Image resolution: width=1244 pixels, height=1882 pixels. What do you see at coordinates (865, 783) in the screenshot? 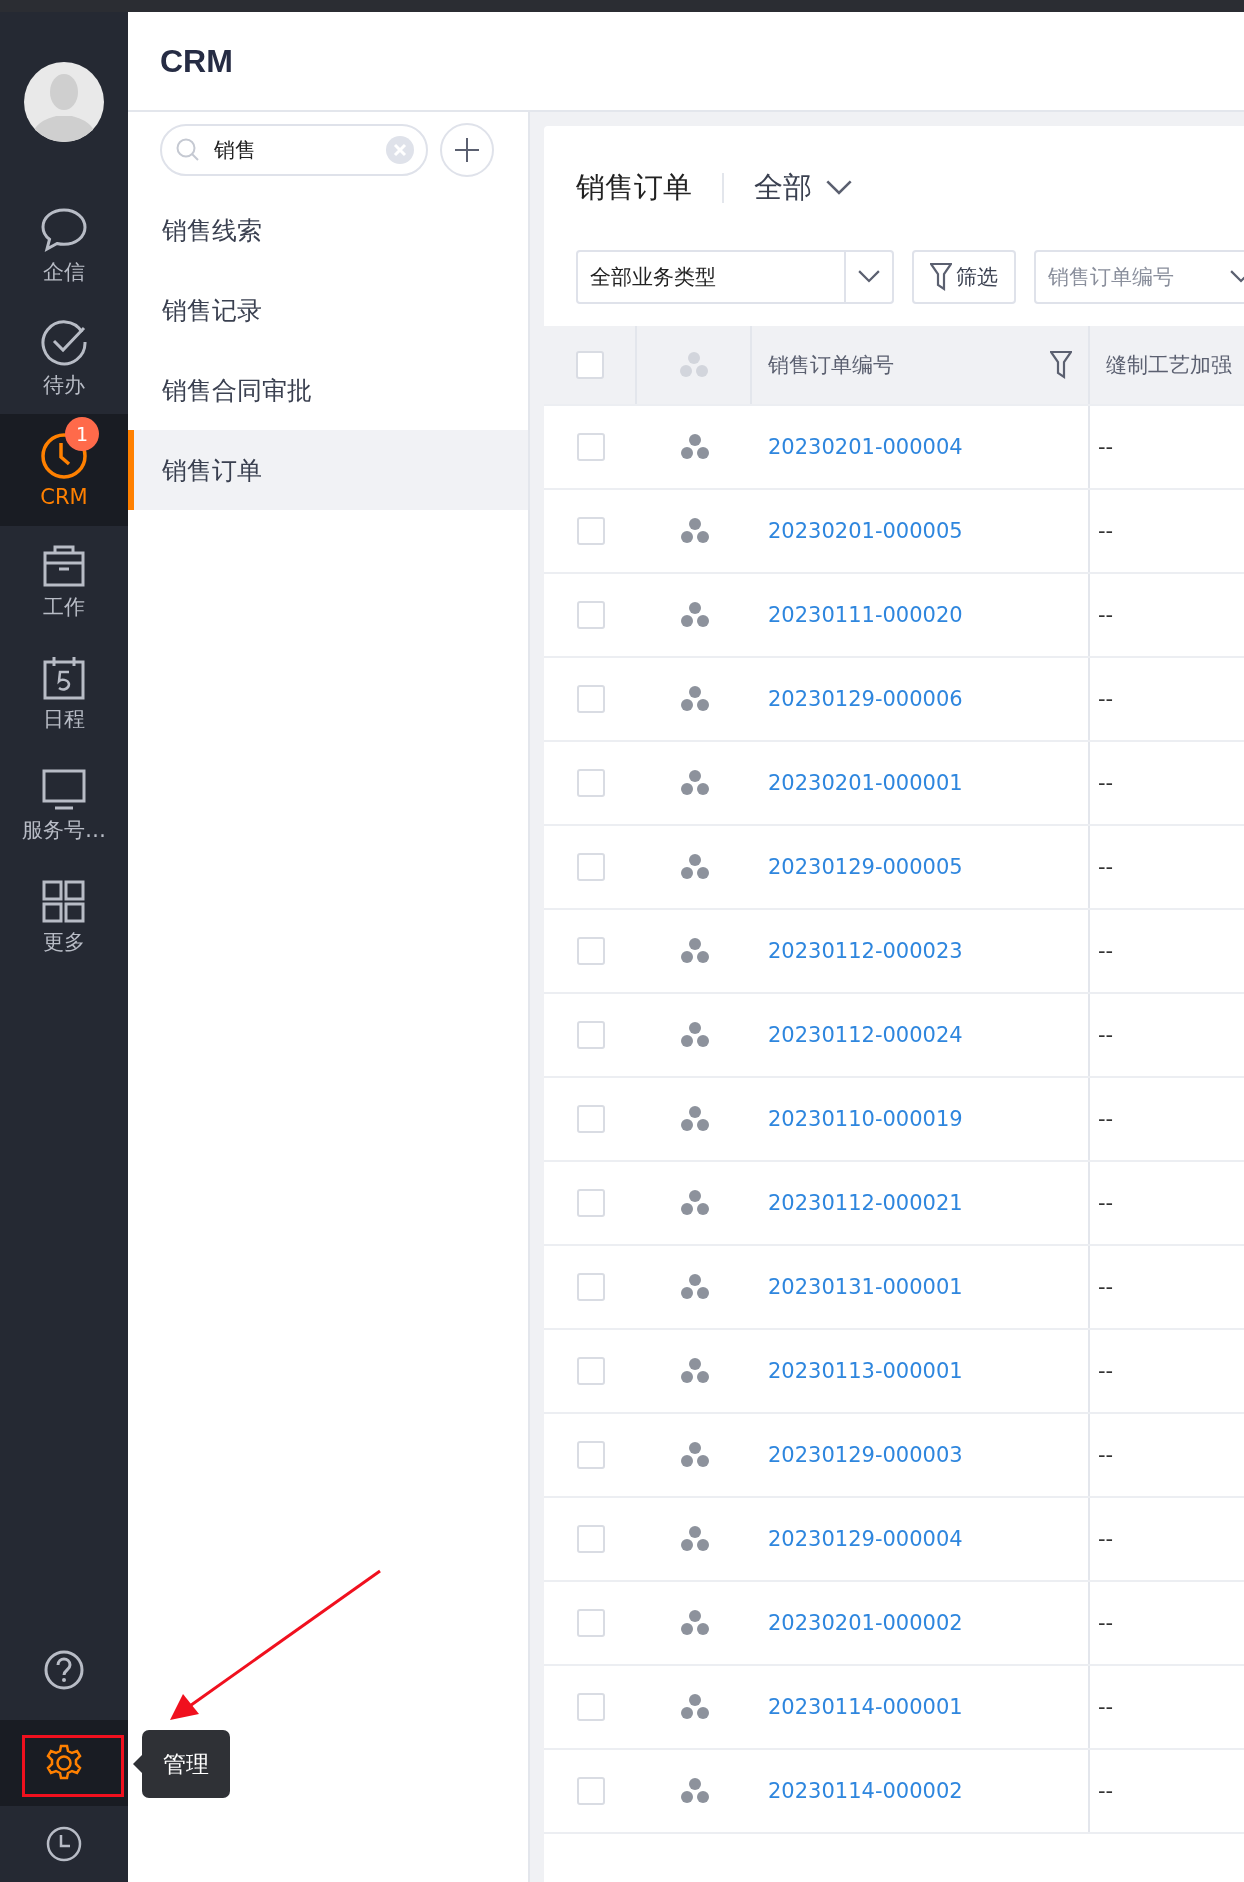
I see `order-number-link: 20230201-000001` at bounding box center [865, 783].